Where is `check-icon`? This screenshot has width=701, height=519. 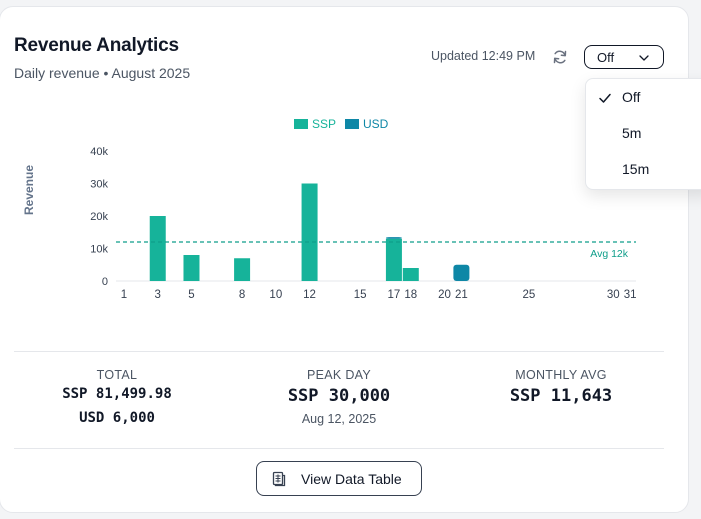
check-icon is located at coordinates (605, 98).